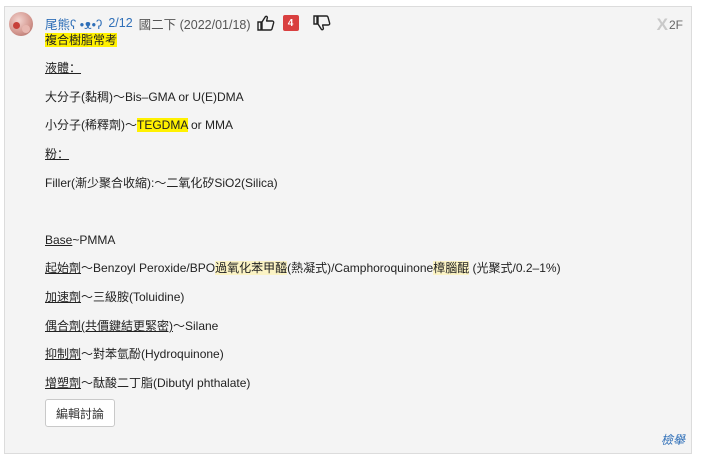  I want to click on post-title-line: 複合樹脂常考, so click(81, 40).